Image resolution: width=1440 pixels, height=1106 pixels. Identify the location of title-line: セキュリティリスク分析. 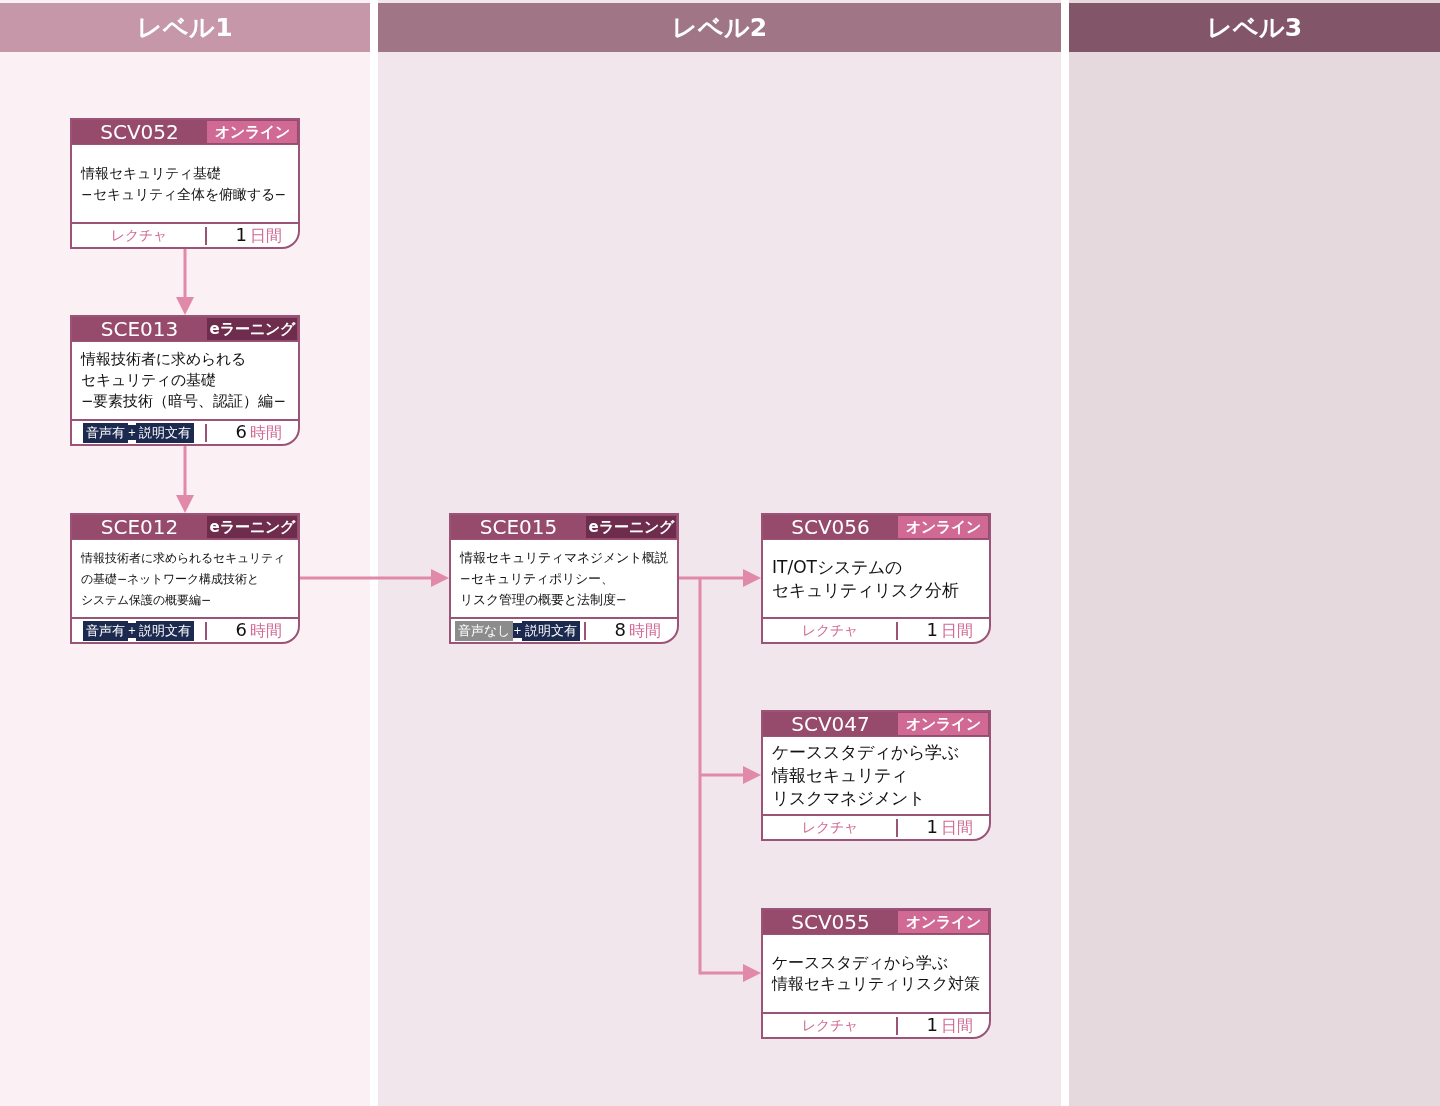
(865, 589).